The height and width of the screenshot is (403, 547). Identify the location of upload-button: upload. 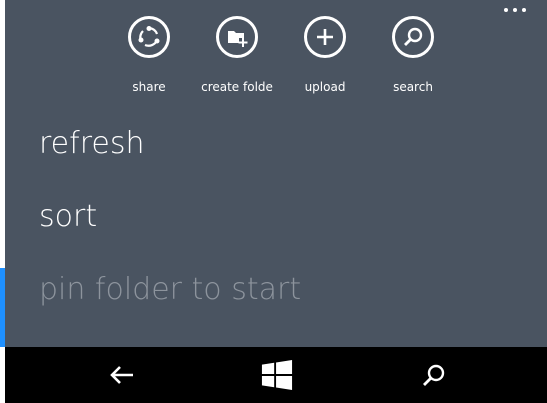
(325, 55).